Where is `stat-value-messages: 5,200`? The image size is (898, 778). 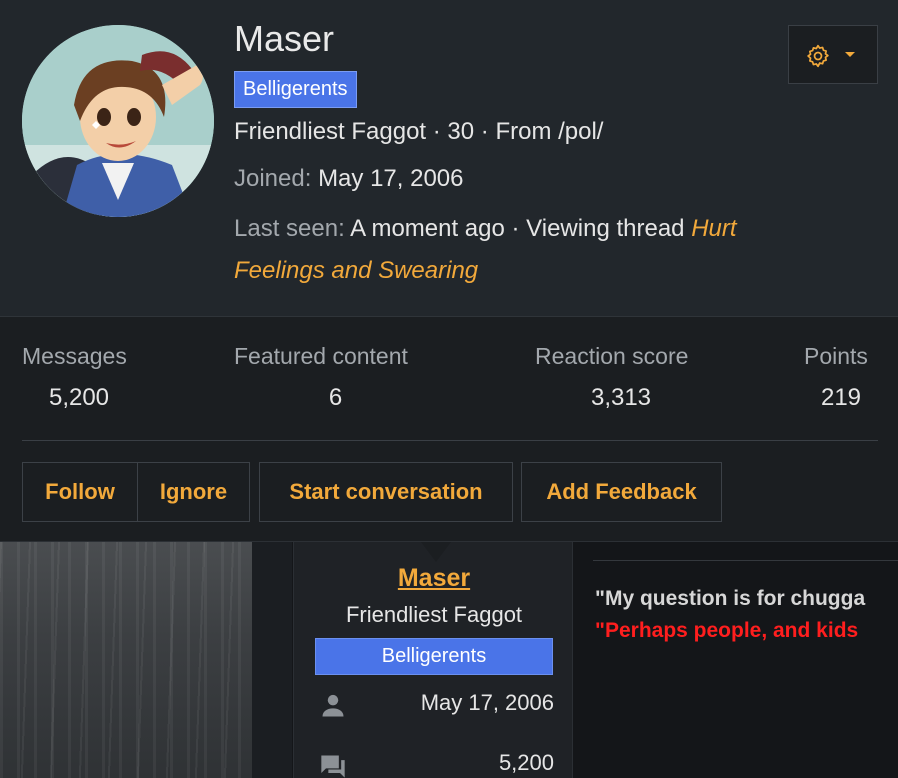 stat-value-messages: 5,200 is located at coordinates (79, 397).